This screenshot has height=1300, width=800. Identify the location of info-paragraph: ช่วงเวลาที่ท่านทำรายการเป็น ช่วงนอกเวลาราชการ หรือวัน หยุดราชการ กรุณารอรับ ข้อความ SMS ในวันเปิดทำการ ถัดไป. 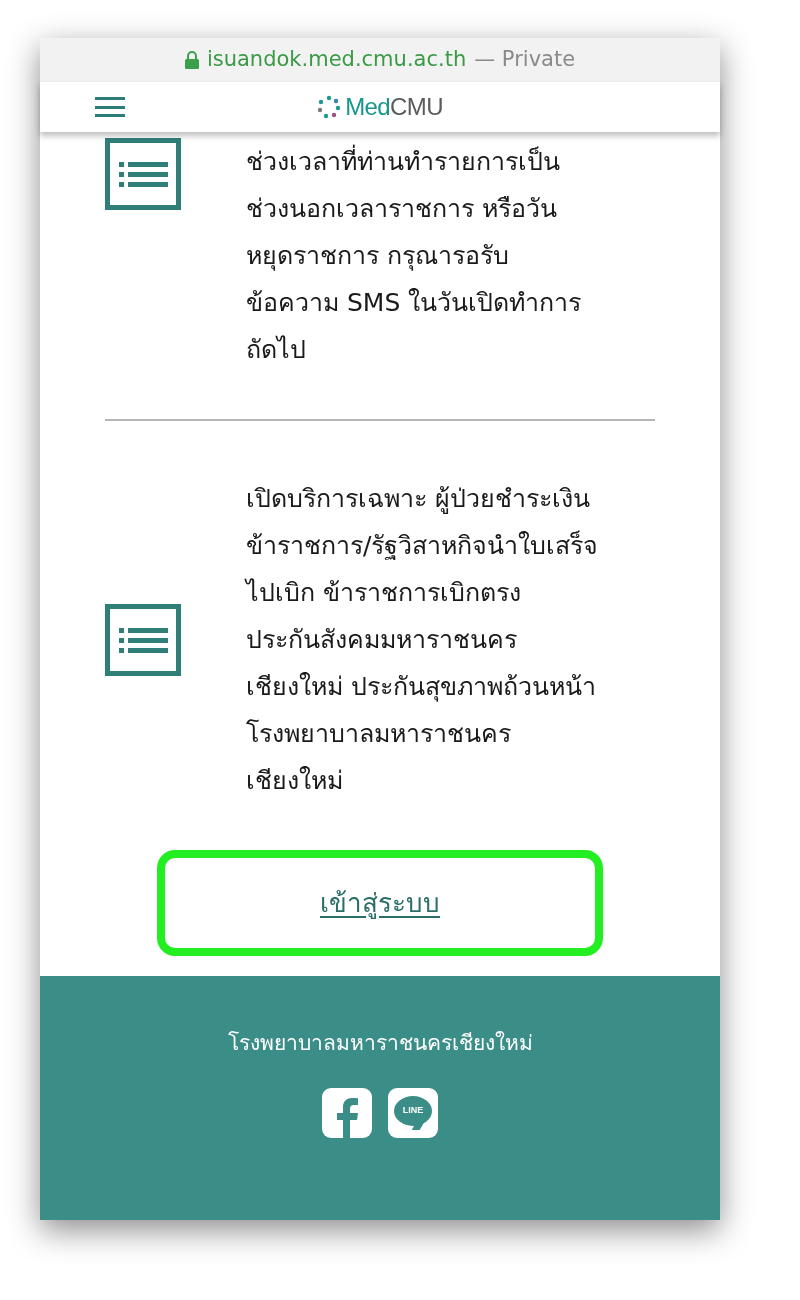
(414, 255).